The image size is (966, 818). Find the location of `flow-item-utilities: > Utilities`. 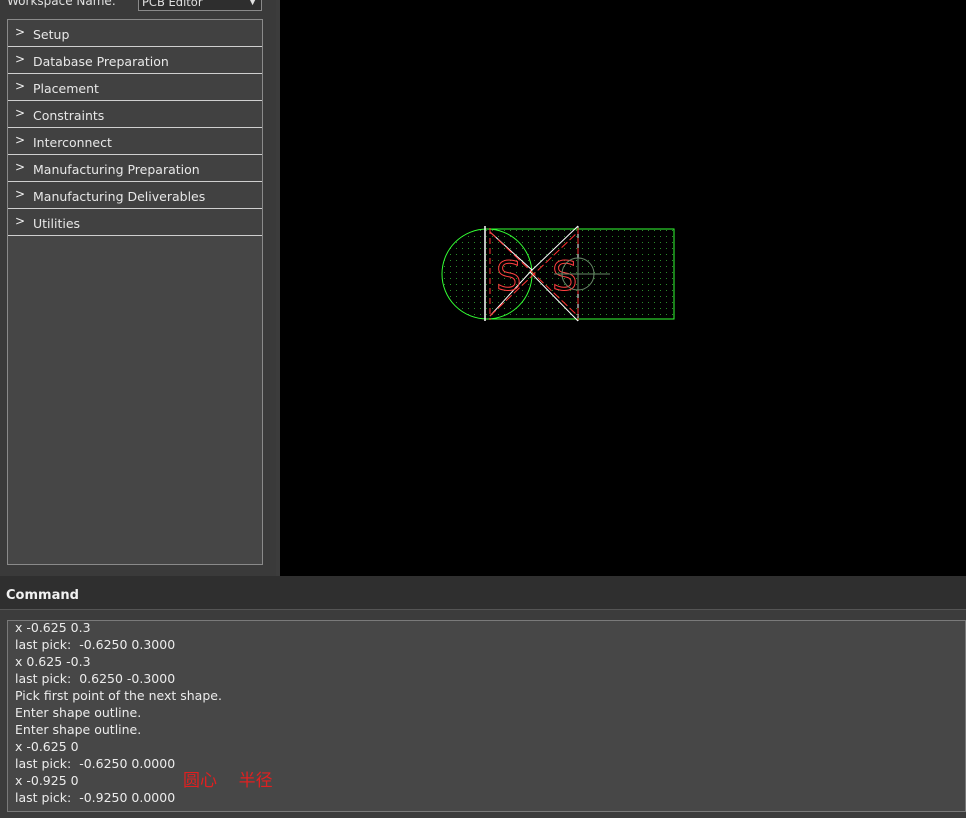

flow-item-utilities: > Utilities is located at coordinates (135, 222).